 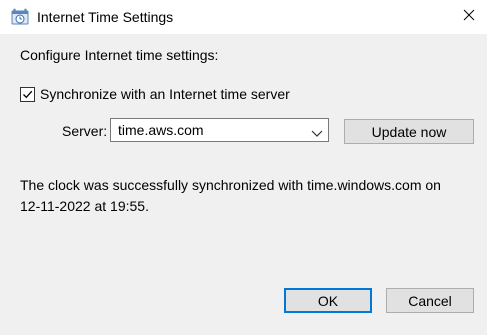 What do you see at coordinates (317, 131) in the screenshot?
I see `chevron-down-icon` at bounding box center [317, 131].